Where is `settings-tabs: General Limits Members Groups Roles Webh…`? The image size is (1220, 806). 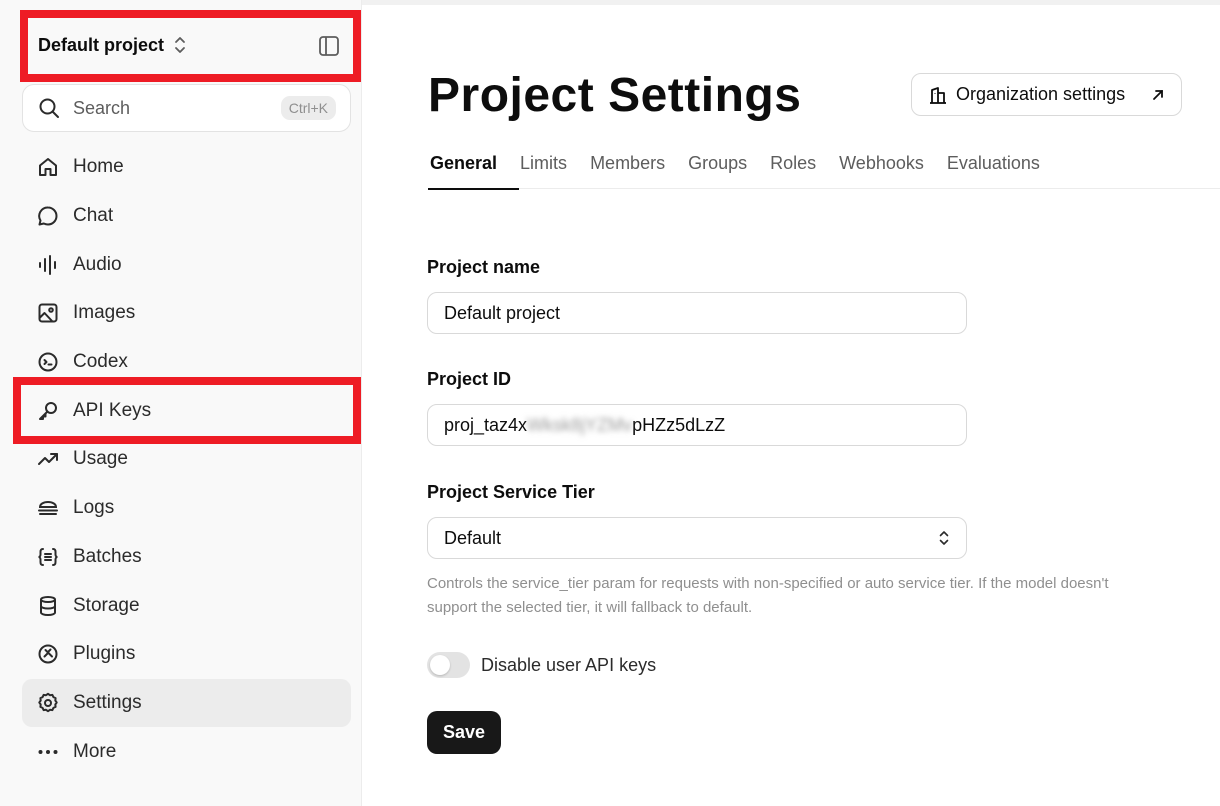
settings-tabs: General Limits Members Groups Roles Webh… is located at coordinates (824, 167).